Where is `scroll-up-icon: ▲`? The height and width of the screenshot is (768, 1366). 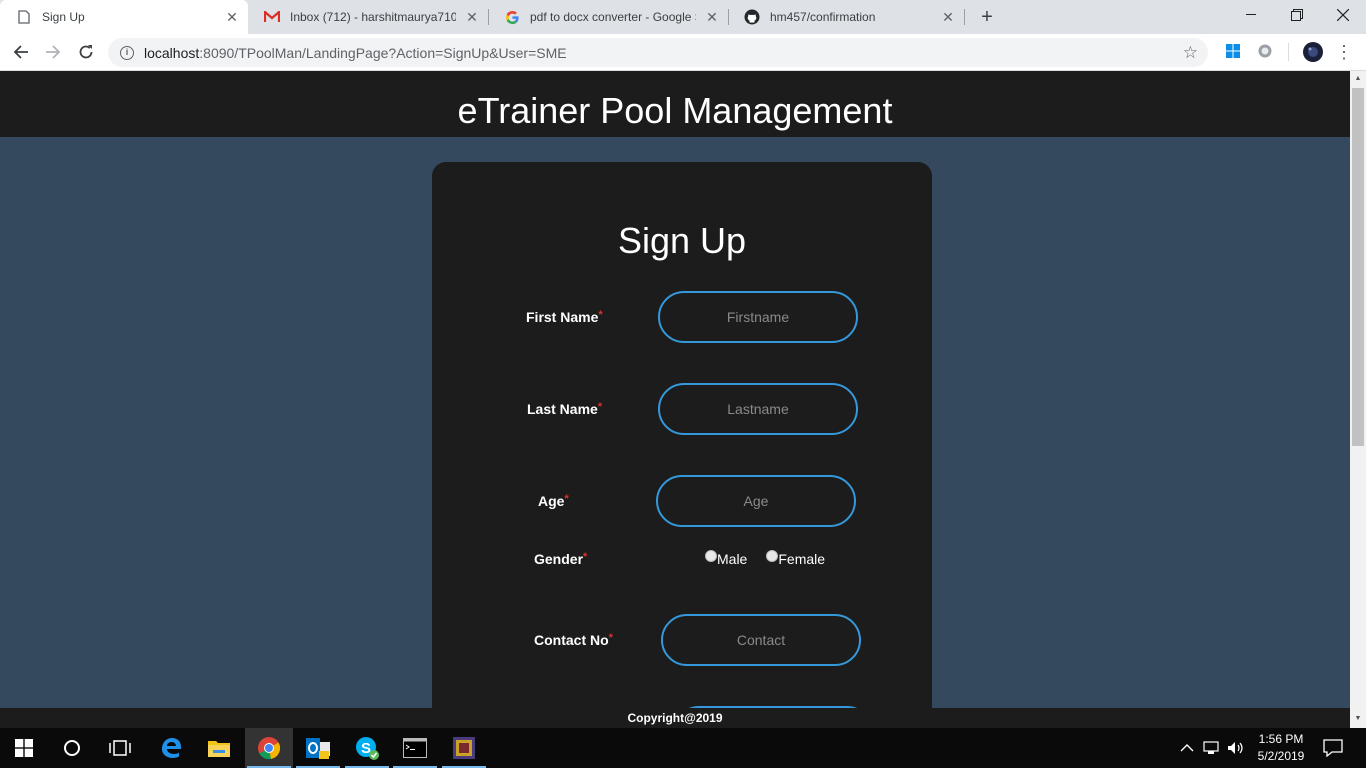
scroll-up-icon: ▲ is located at coordinates (1358, 79).